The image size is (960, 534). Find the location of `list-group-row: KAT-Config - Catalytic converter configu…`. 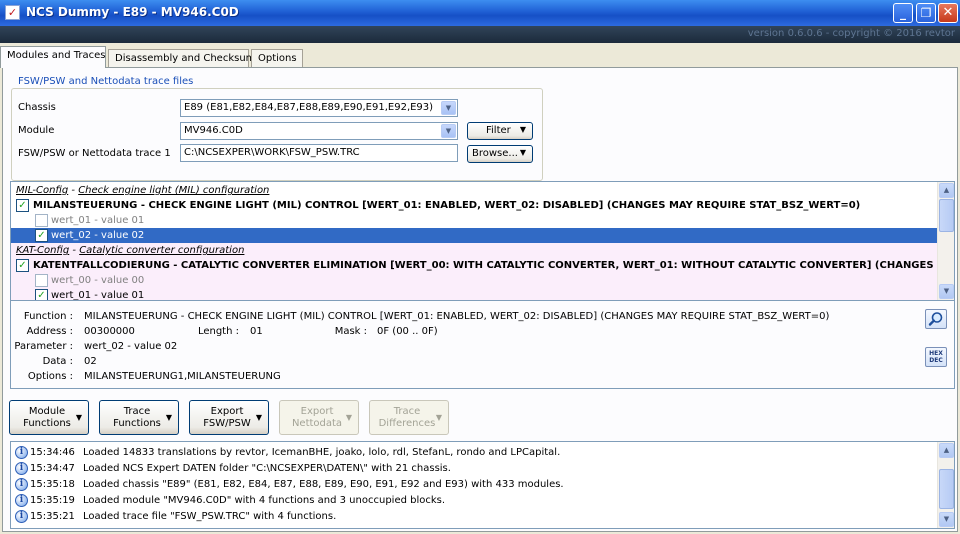

list-group-row: KAT-Config - Catalytic converter configu… is located at coordinates (474, 250).